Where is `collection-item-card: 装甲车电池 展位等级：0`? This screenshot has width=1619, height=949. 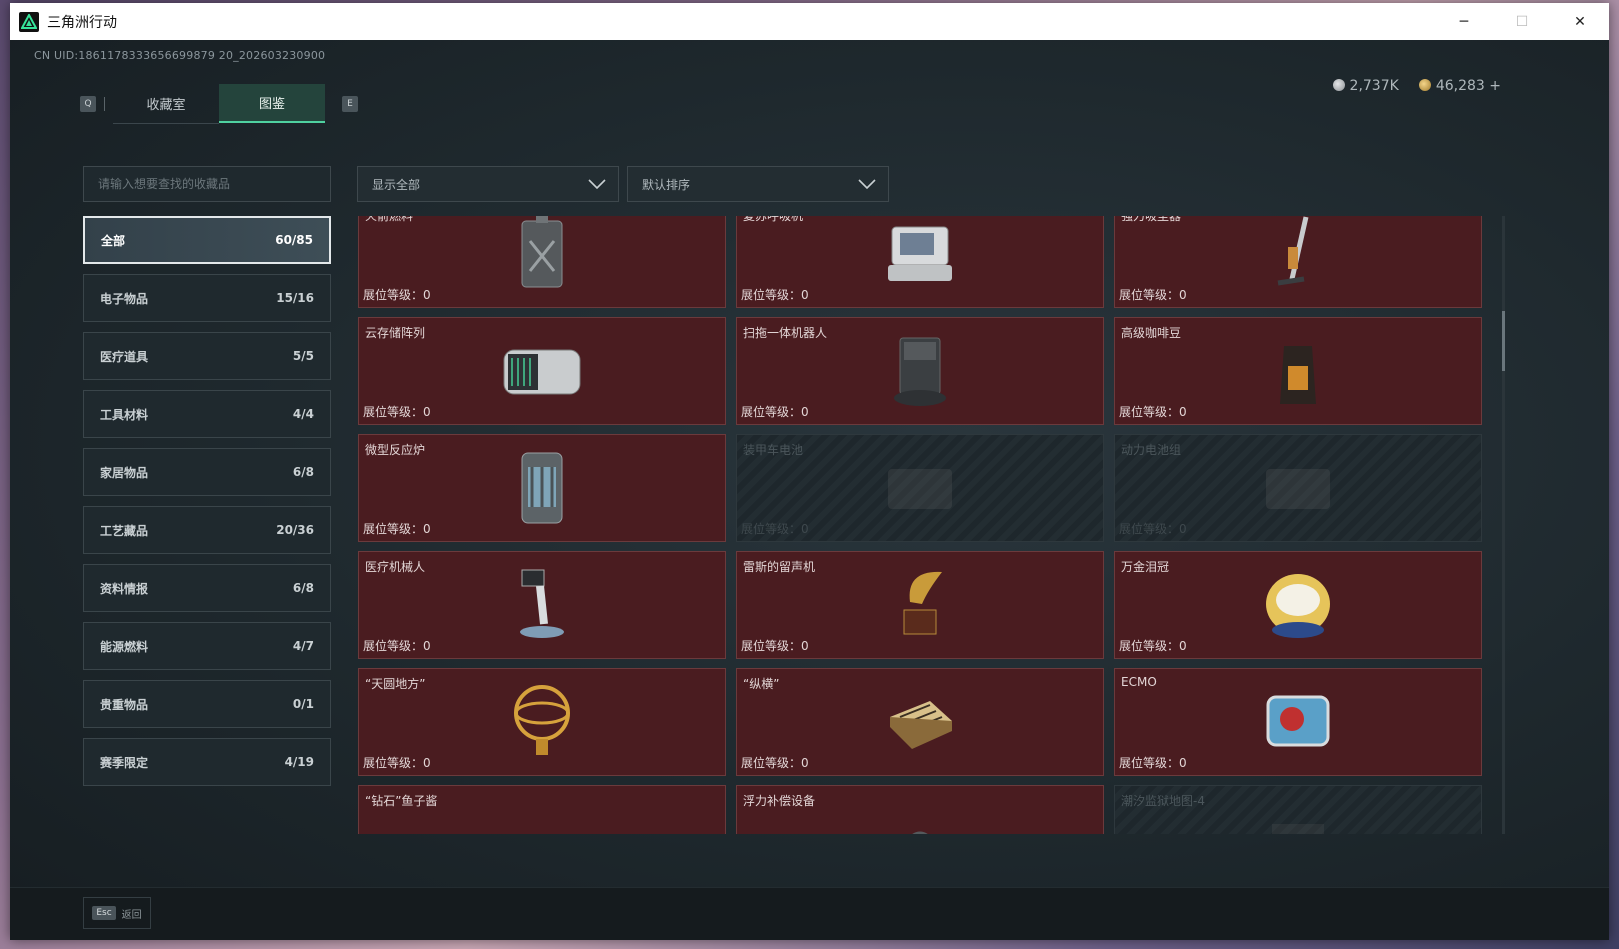
collection-item-card: 装甲车电池 展位等级：0 is located at coordinates (920, 488).